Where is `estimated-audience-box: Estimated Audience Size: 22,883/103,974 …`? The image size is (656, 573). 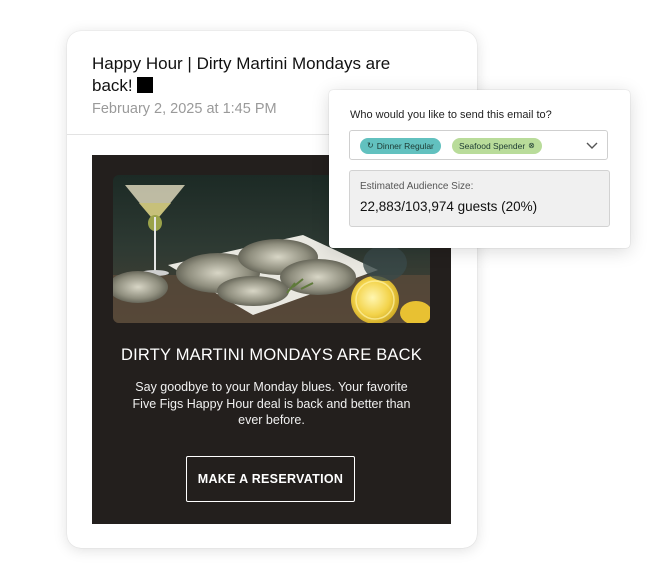
estimated-audience-box: Estimated Audience Size: 22,883/103,974 … is located at coordinates (479, 198).